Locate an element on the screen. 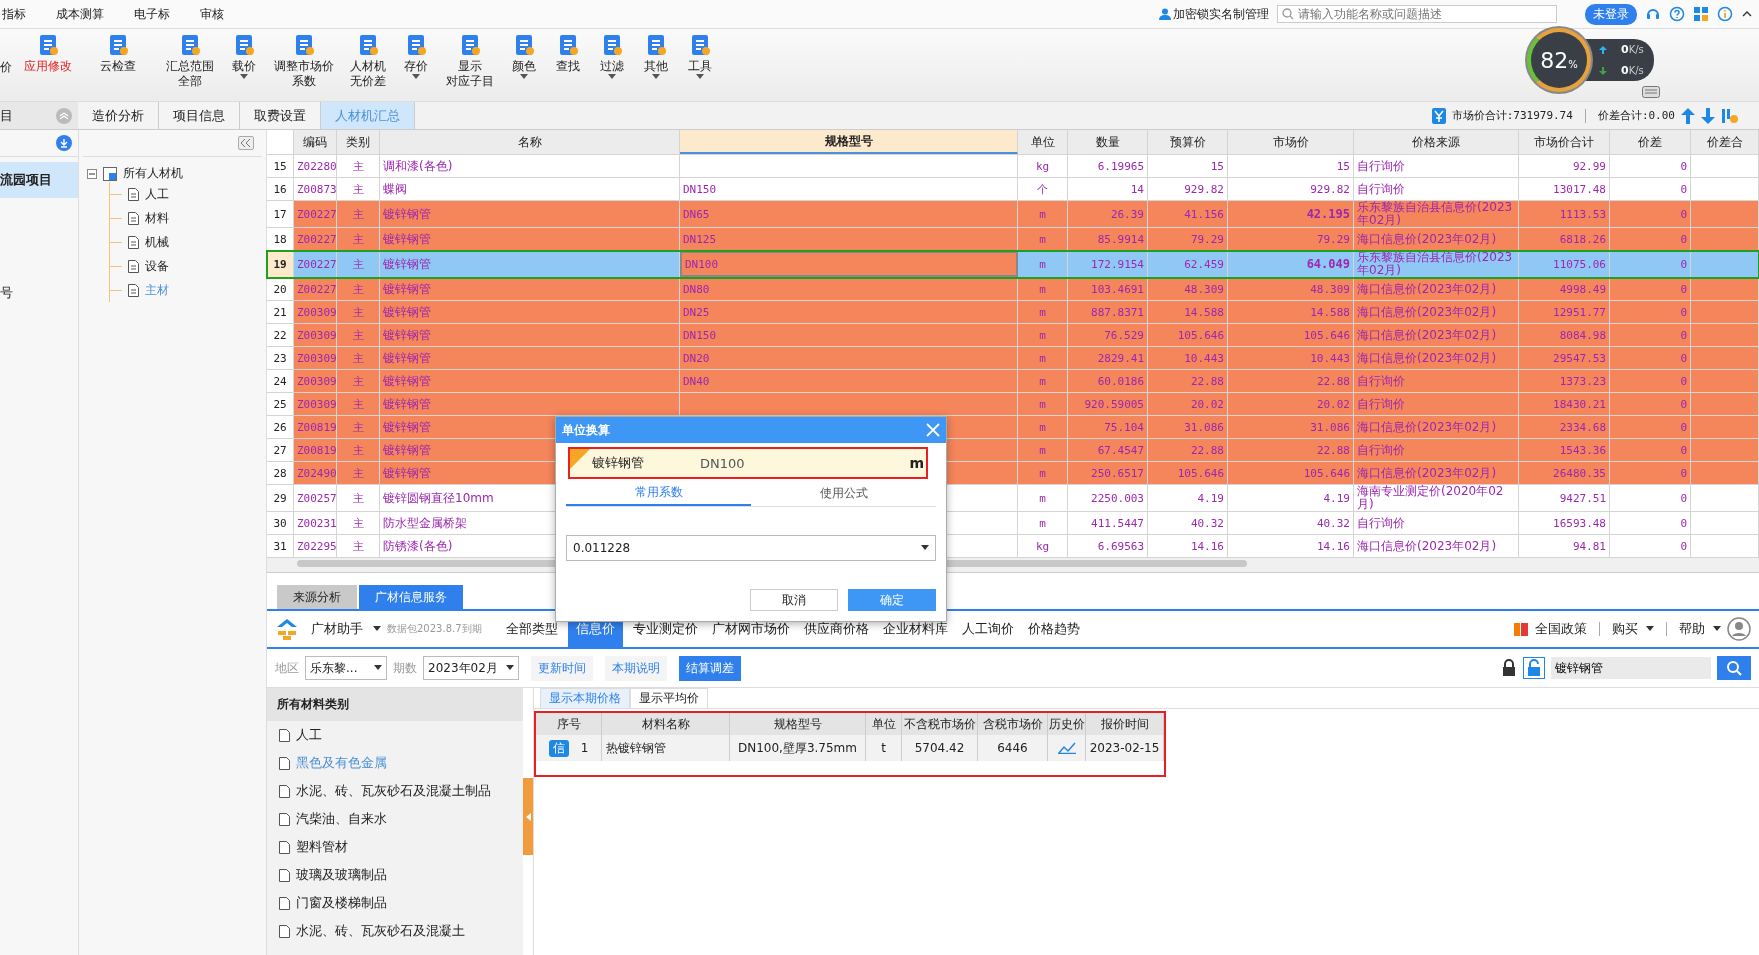 The width and height of the screenshot is (1759, 955). tab: 显示本期价格 is located at coordinates (585, 698).